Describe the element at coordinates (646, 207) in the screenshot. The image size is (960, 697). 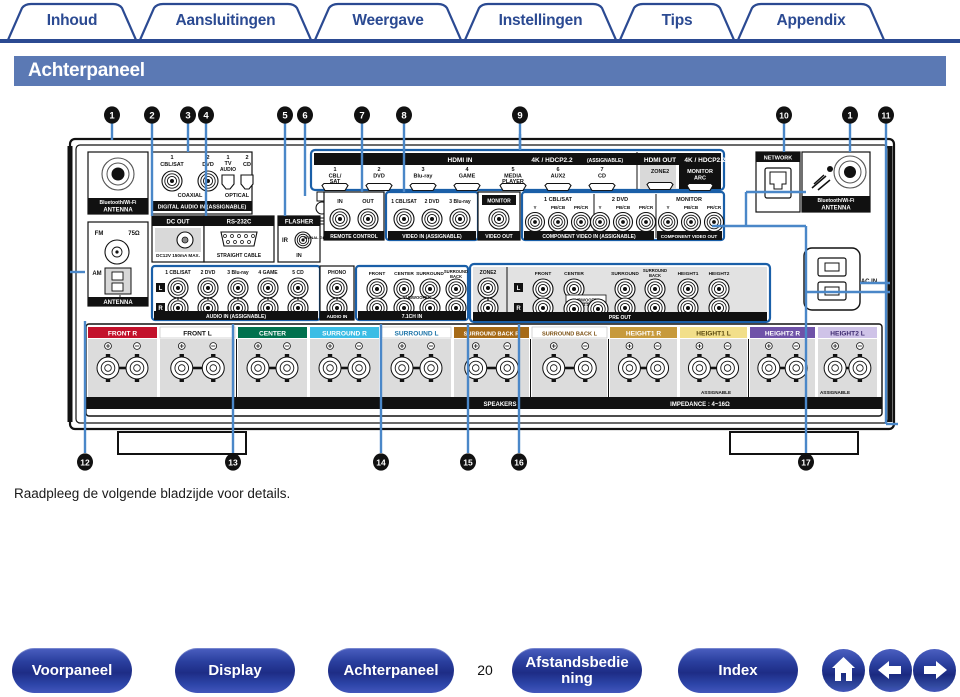
I see `component-video-in-2-pin-3-label: PR/CR` at that location.